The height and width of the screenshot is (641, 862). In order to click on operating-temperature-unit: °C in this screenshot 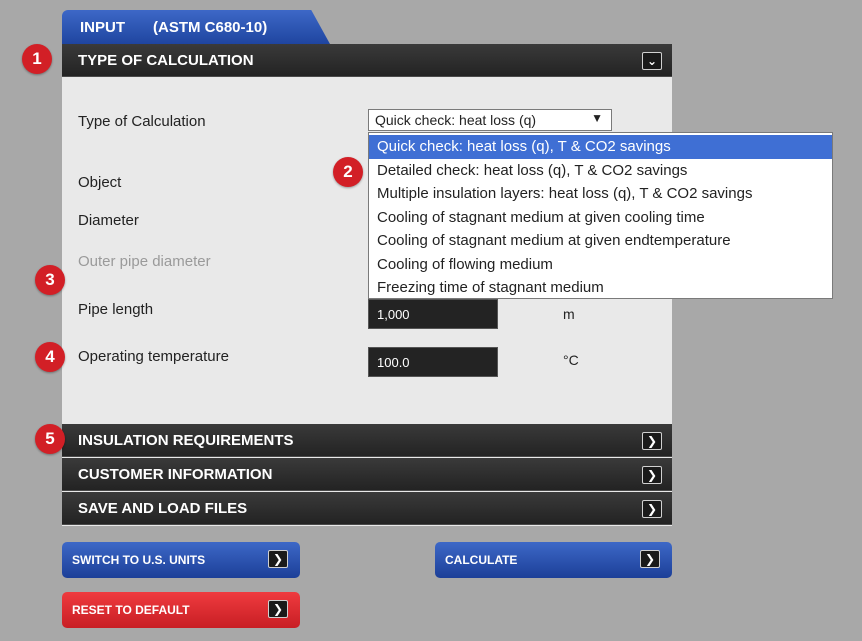, I will do `click(571, 360)`.